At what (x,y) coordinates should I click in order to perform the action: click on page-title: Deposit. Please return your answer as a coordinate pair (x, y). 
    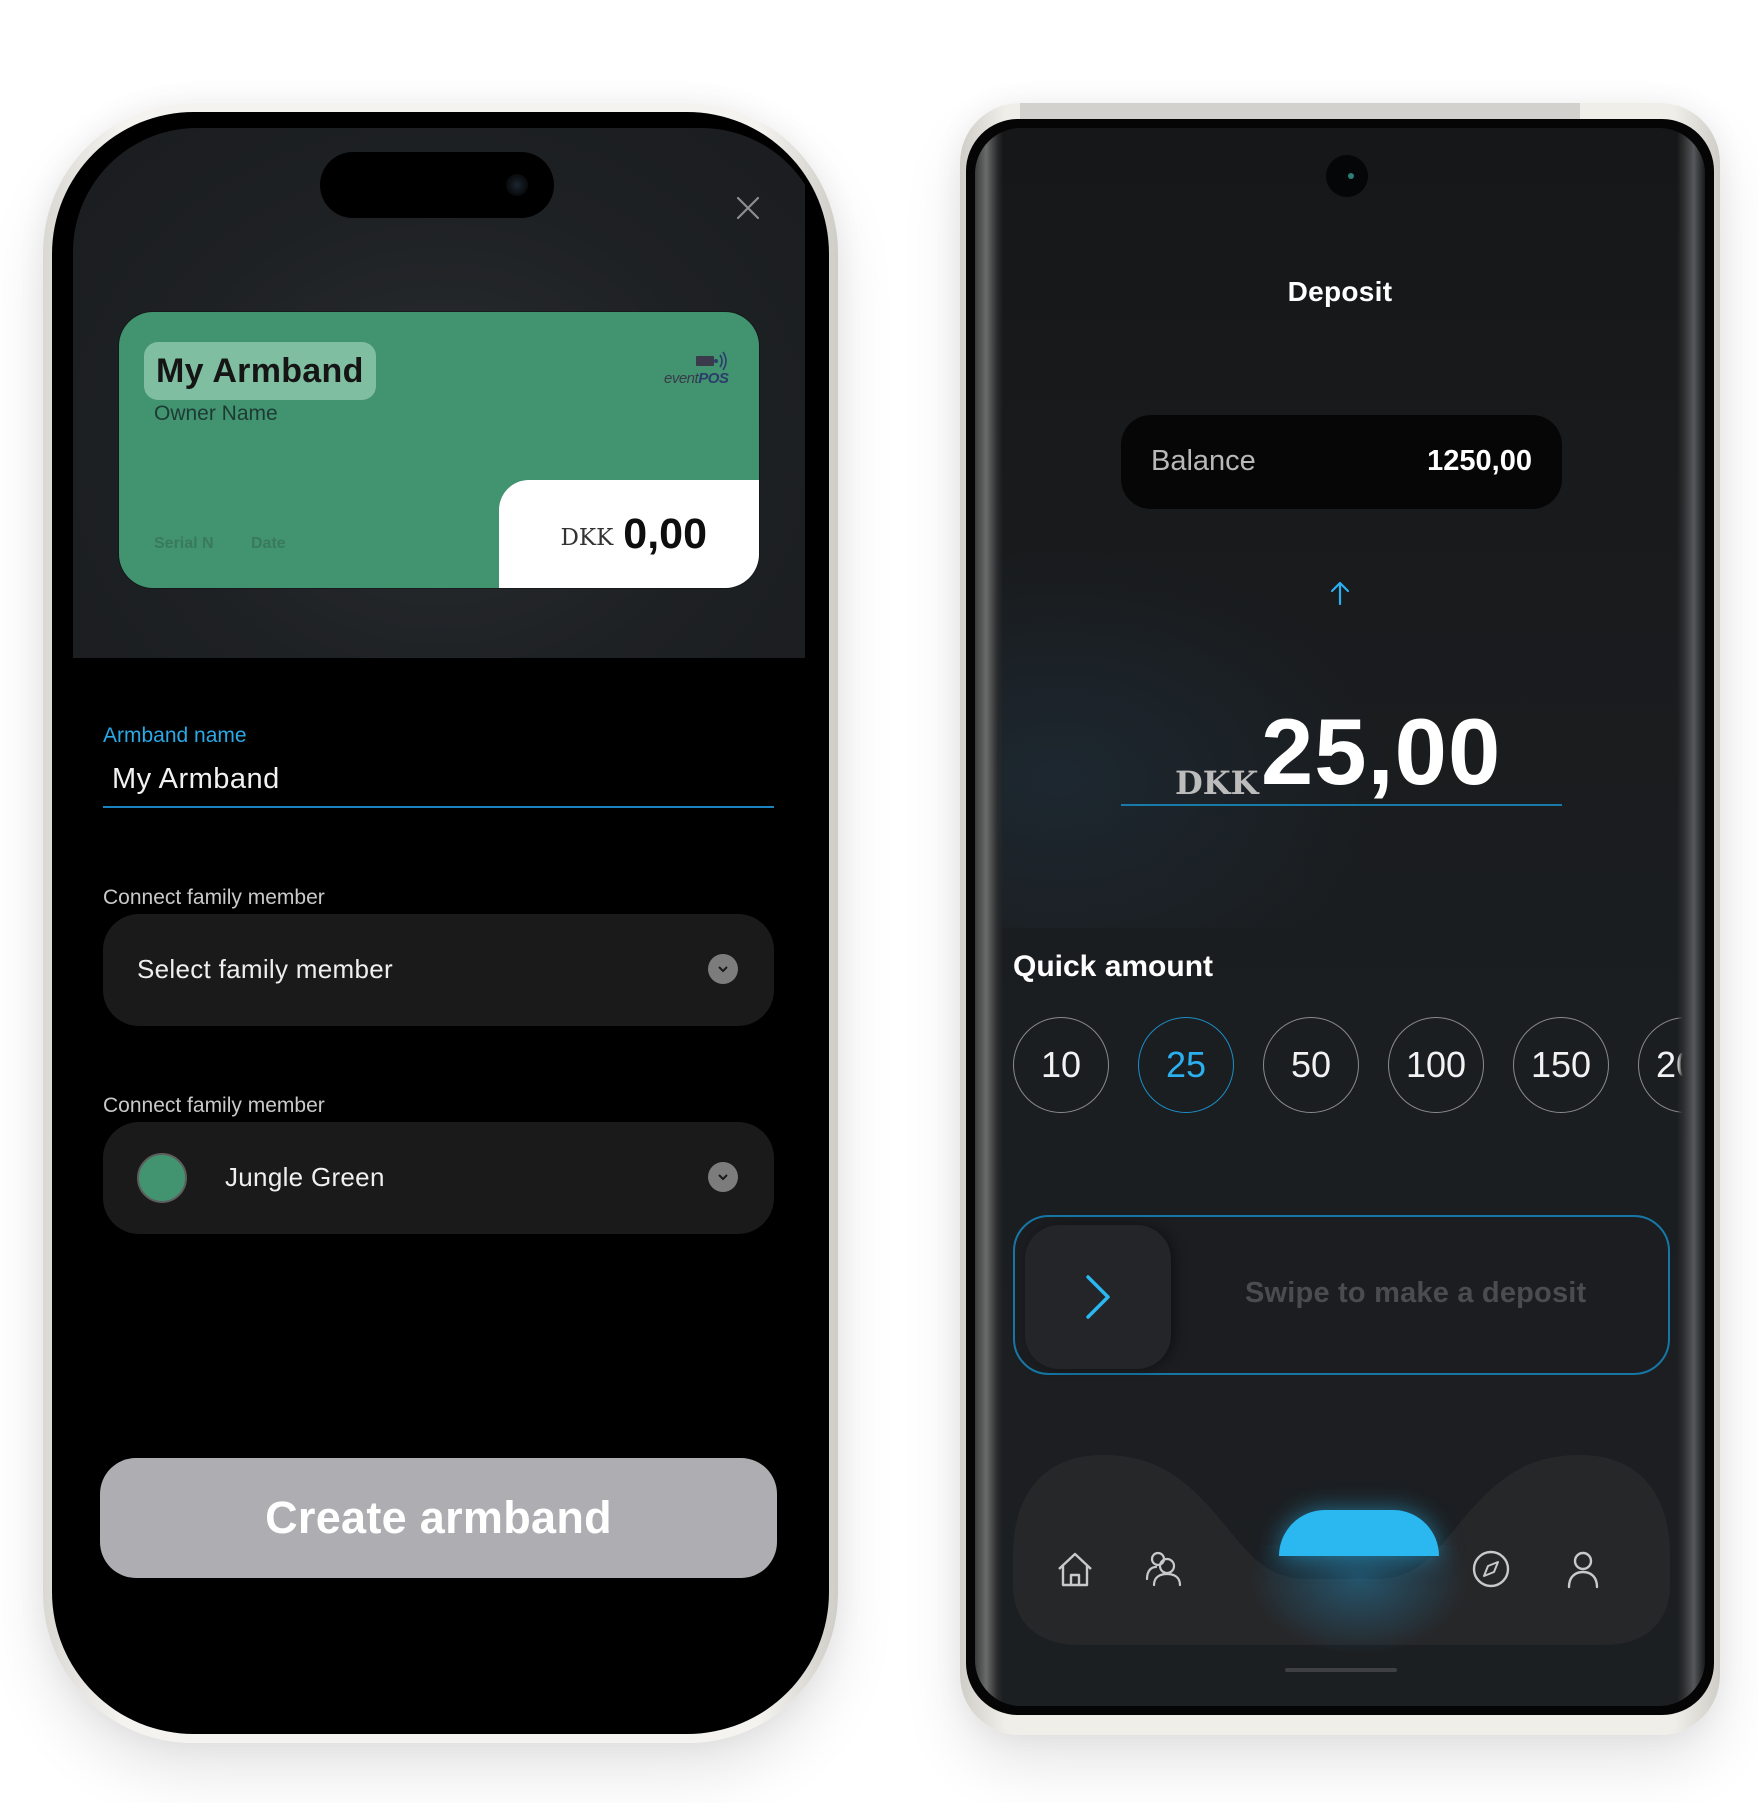
    Looking at the image, I should click on (1340, 291).